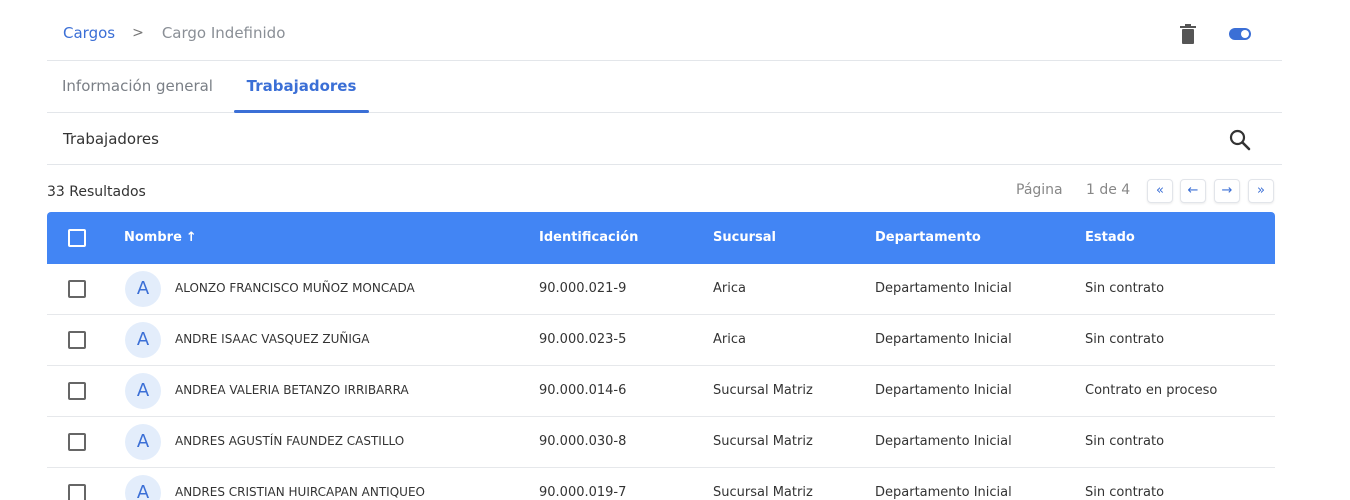 This screenshot has height=500, width=1350. What do you see at coordinates (1039, 190) in the screenshot?
I see `page-label: Página` at bounding box center [1039, 190].